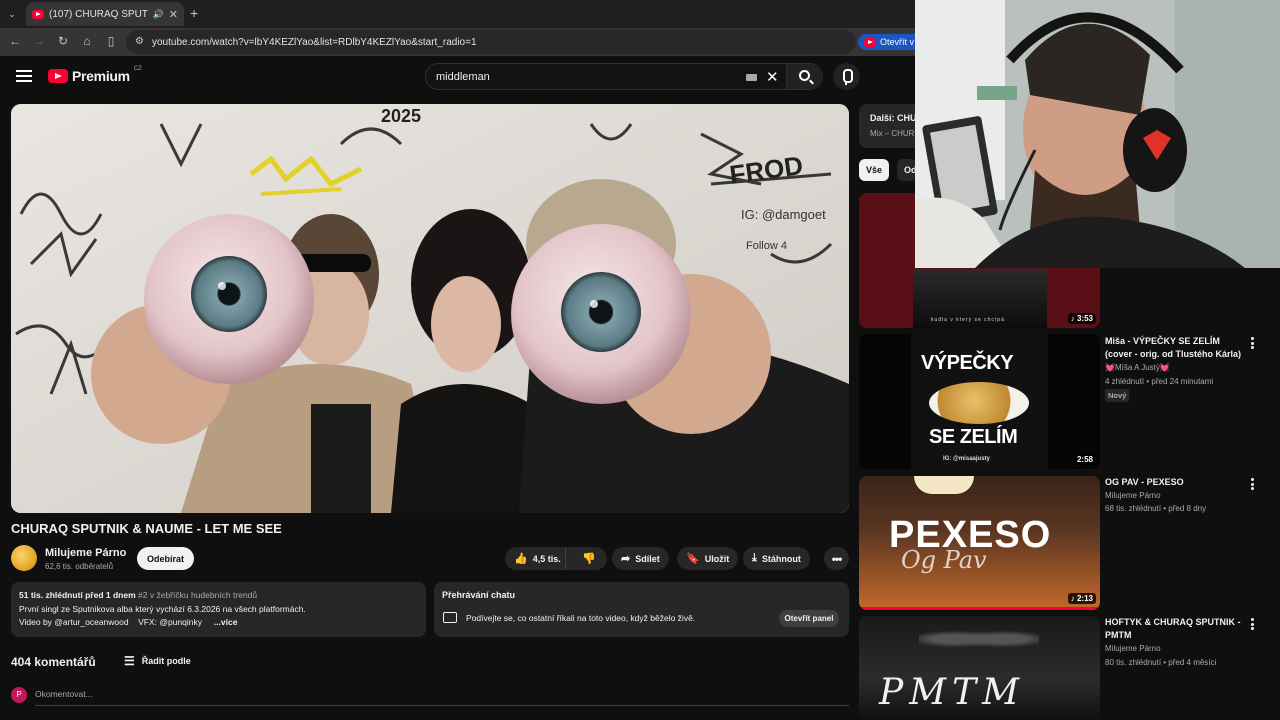 This screenshot has height=720, width=1280. Describe the element at coordinates (1084, 318) in the screenshot. I see `duration-text: 3:53` at that location.